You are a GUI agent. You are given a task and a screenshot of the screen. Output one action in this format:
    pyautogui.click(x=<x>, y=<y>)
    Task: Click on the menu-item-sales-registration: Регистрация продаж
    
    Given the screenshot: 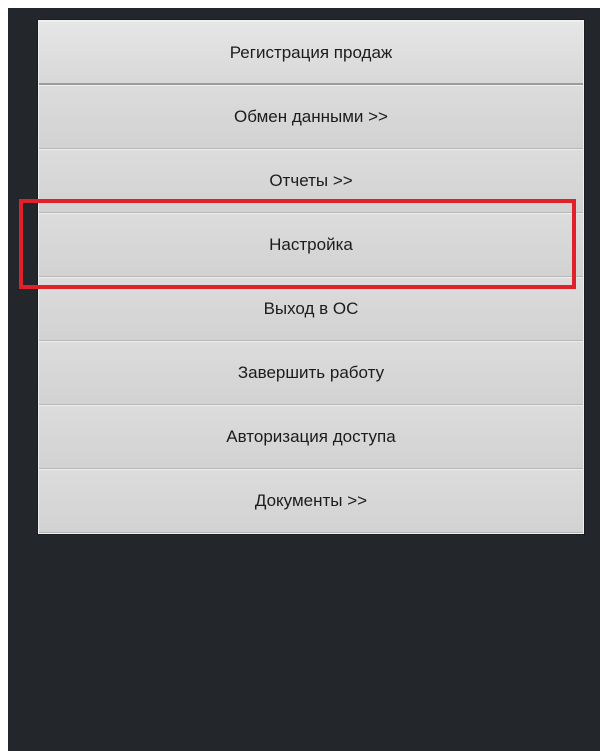 What is the action you would take?
    pyautogui.click(x=311, y=53)
    